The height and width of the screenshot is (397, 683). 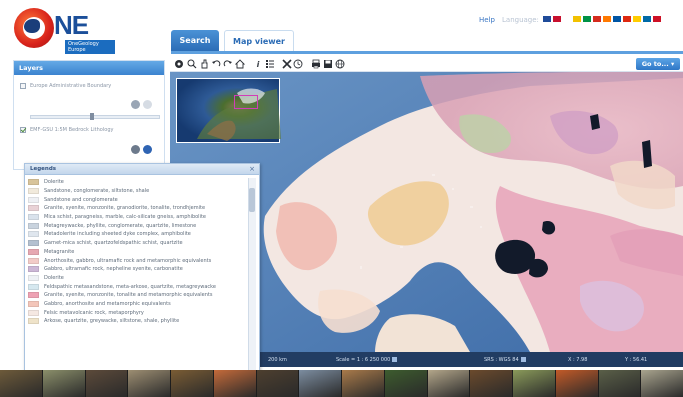 What do you see at coordinates (204, 64) in the screenshot?
I see `pan-icon` at bounding box center [204, 64].